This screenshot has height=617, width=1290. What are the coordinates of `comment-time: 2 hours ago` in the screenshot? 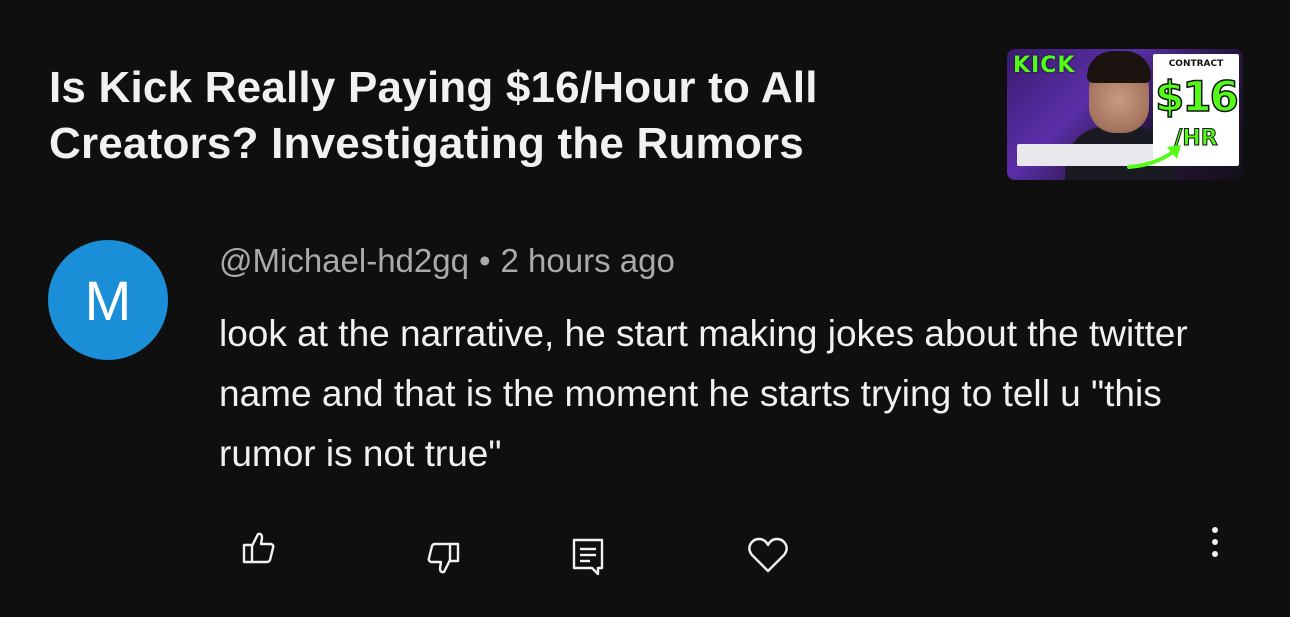 It's located at (587, 260).